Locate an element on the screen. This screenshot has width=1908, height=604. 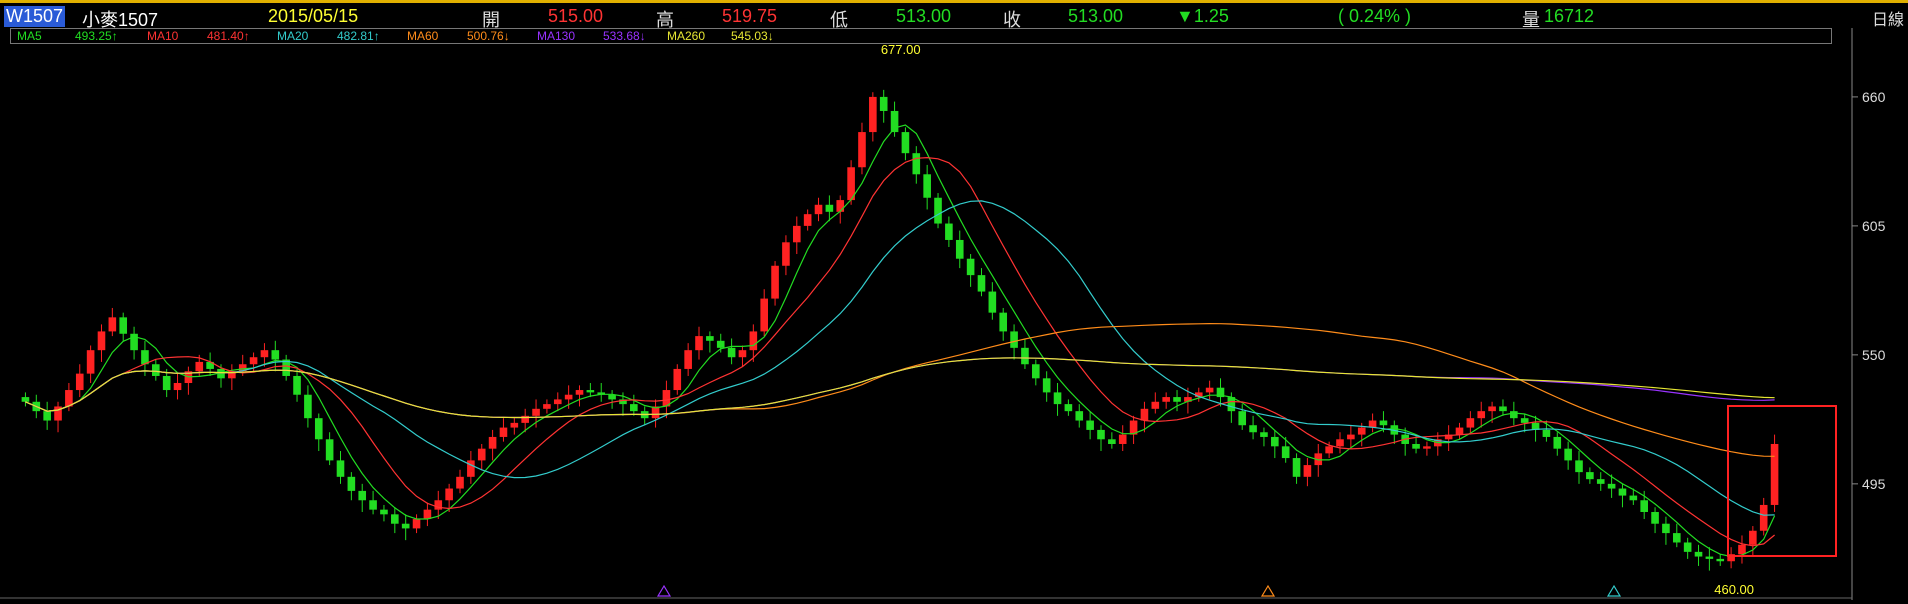
min-price-label: 460.00 is located at coordinates (1734, 589).